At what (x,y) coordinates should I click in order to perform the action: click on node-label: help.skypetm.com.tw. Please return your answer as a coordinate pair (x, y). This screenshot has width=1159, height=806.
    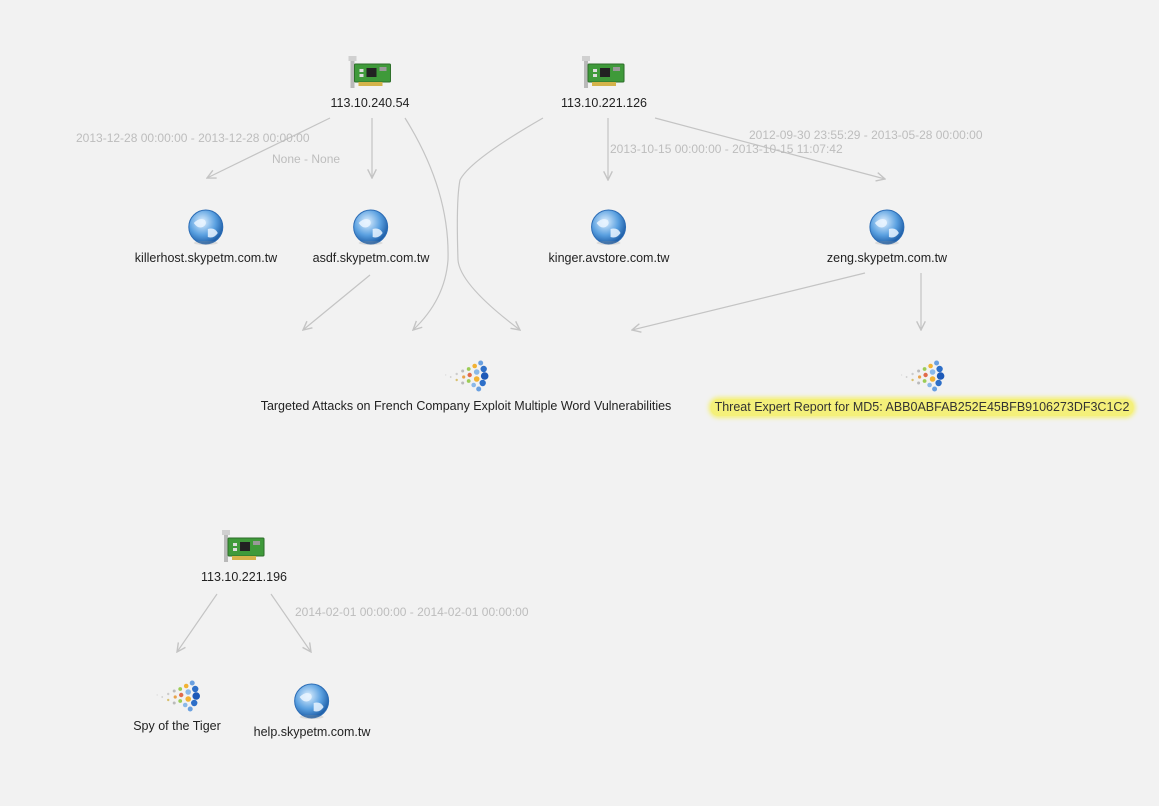
    Looking at the image, I should click on (312, 732).